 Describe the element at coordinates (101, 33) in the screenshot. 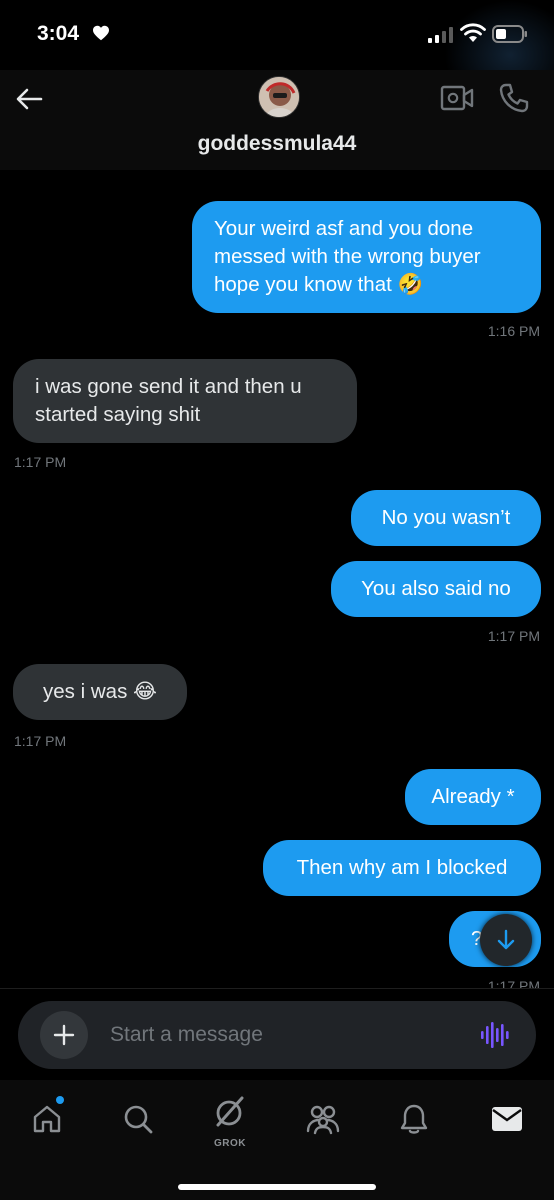

I see `heart-icon` at that location.